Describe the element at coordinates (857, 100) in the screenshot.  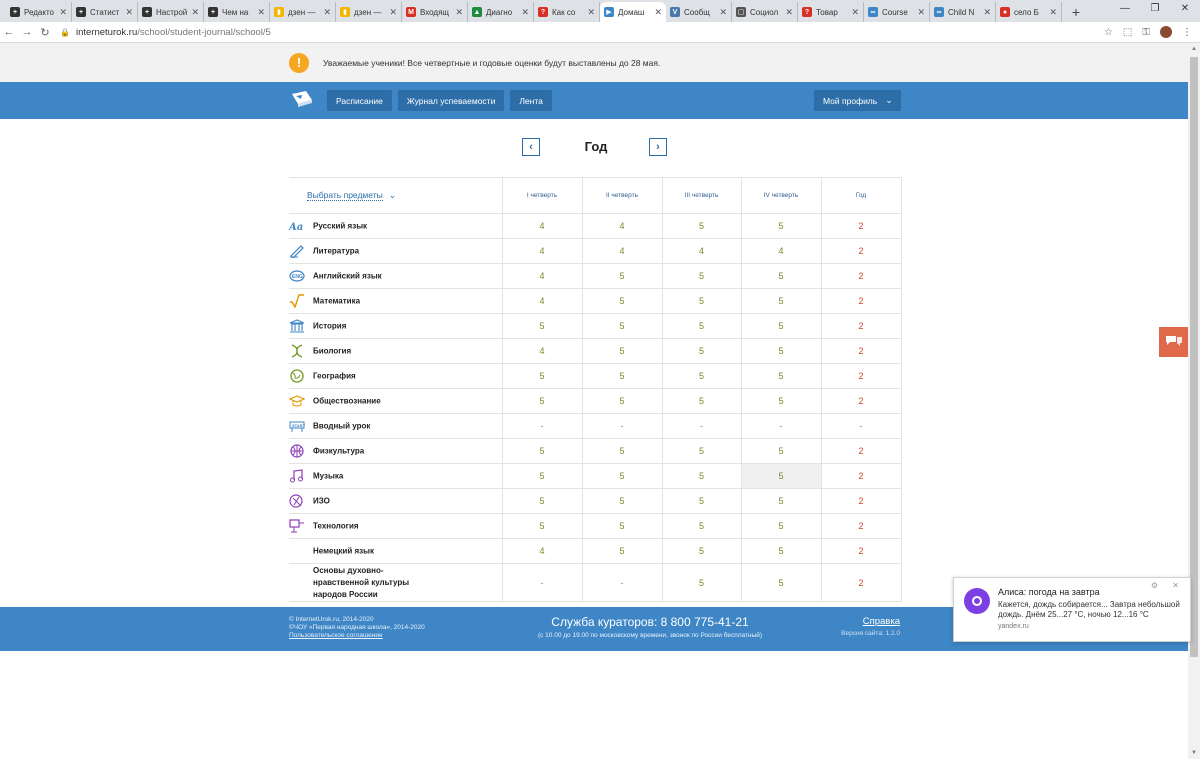
I see `profile-menu-button: Мой профиль ⌄` at that location.